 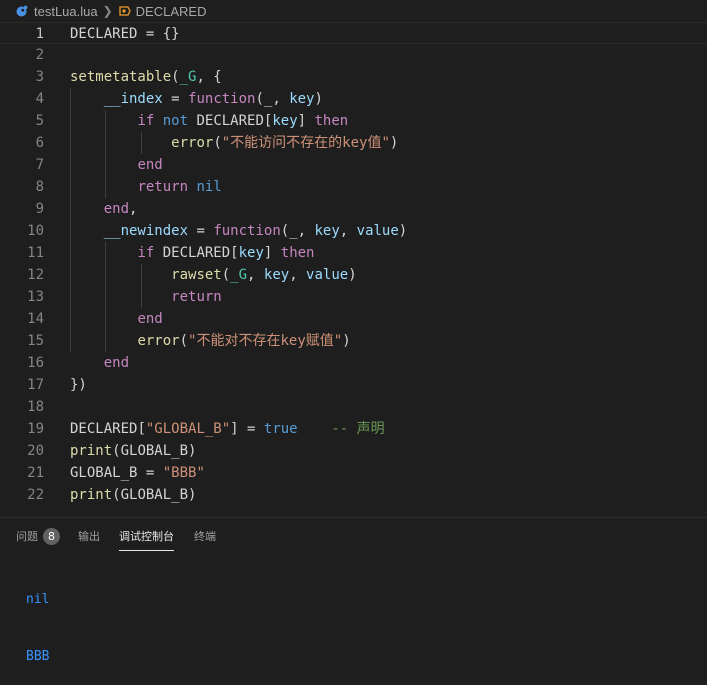 I want to click on code-line: 3 setmetatable(_G, {, so click(x=353, y=77).